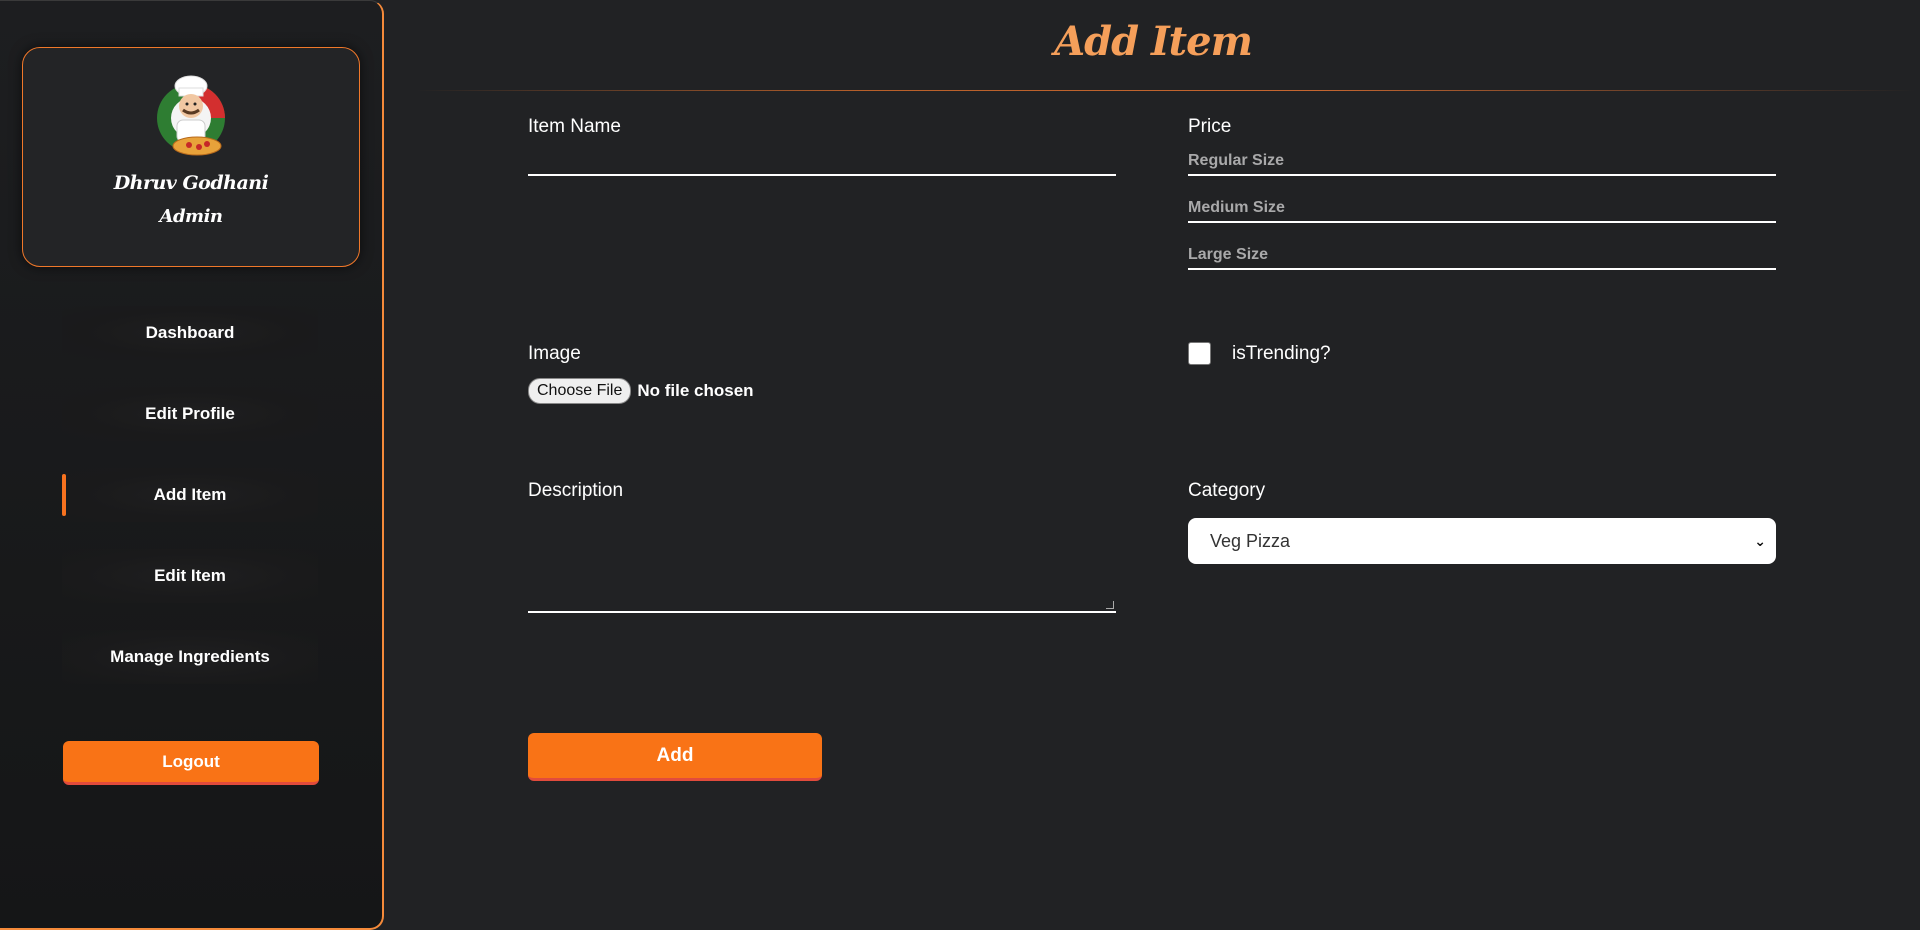  What do you see at coordinates (1153, 41) in the screenshot?
I see `page-title: Add Item` at bounding box center [1153, 41].